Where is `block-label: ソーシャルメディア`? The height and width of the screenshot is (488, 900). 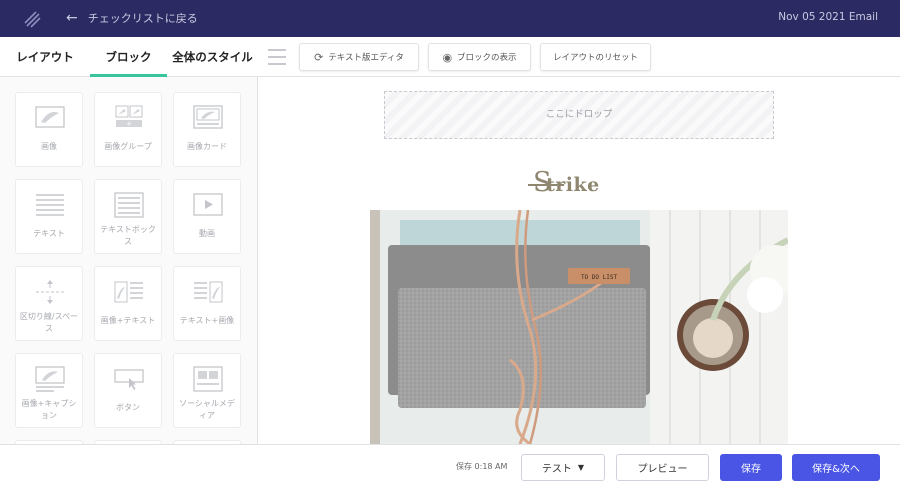
block-label: ソーシャルメディア is located at coordinates (207, 409).